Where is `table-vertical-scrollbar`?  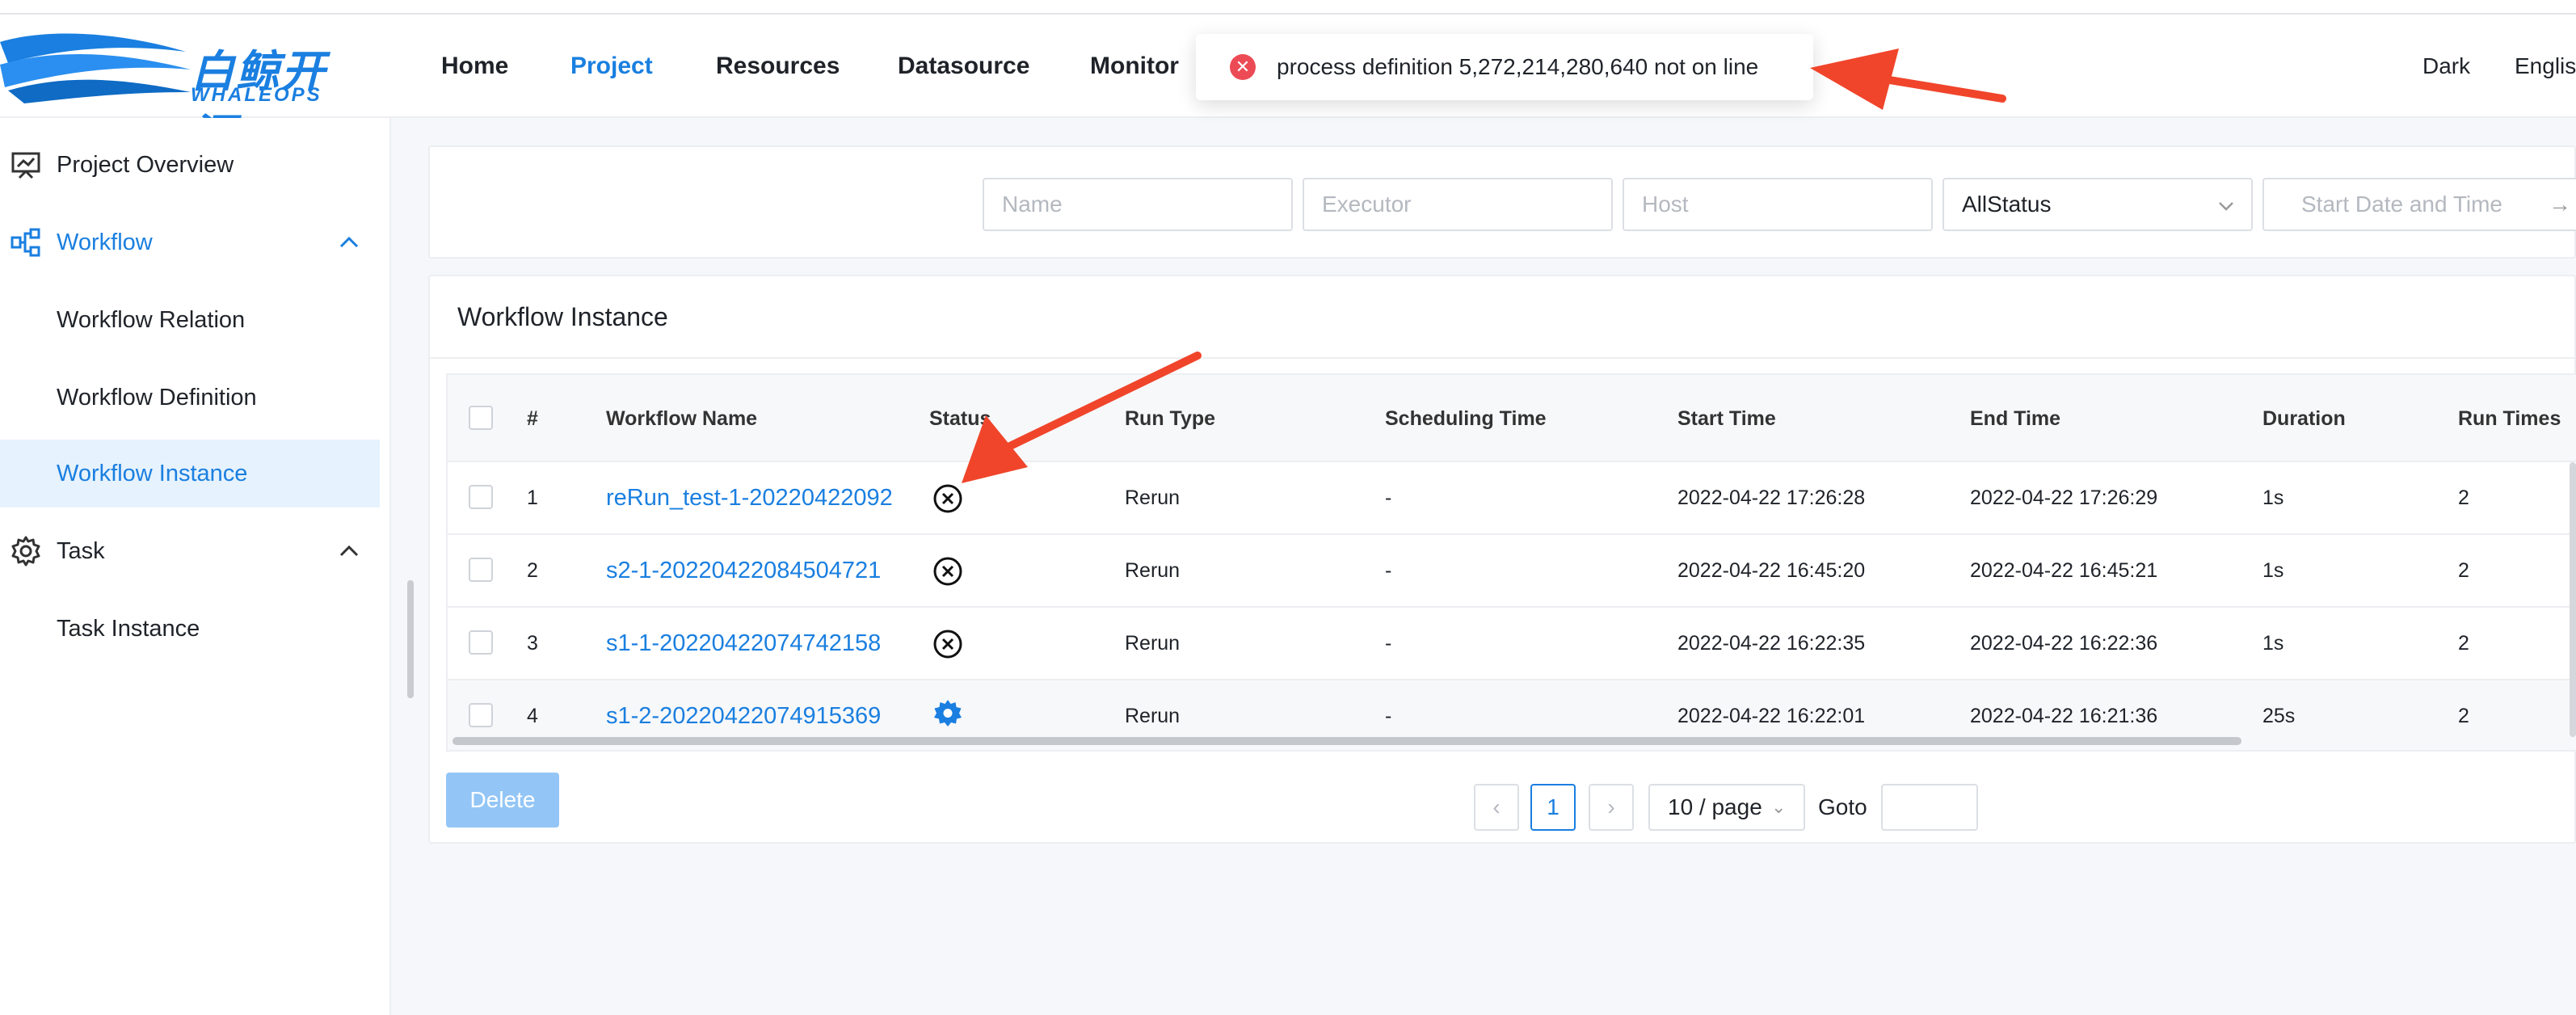
table-vertical-scrollbar is located at coordinates (2573, 599).